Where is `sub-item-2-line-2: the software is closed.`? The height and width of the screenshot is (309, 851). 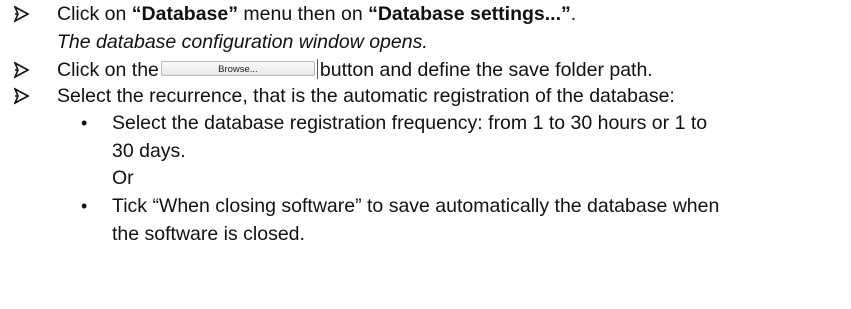
sub-item-2-line-2: the software is closed. is located at coordinates (208, 234).